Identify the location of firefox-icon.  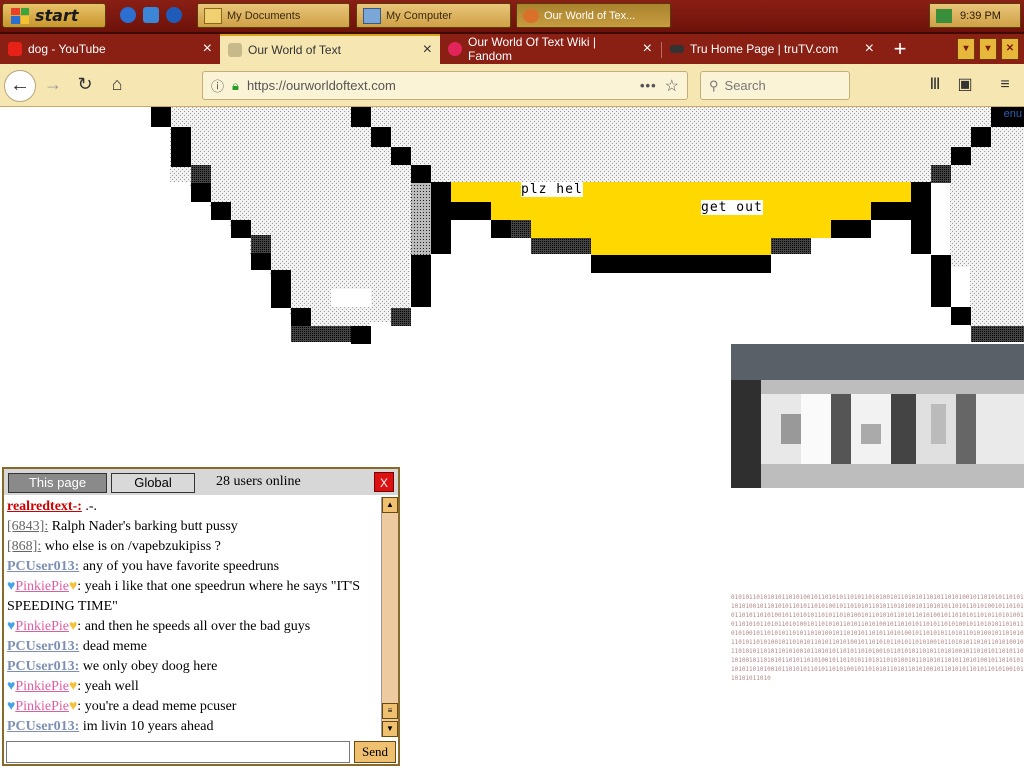
(531, 15).